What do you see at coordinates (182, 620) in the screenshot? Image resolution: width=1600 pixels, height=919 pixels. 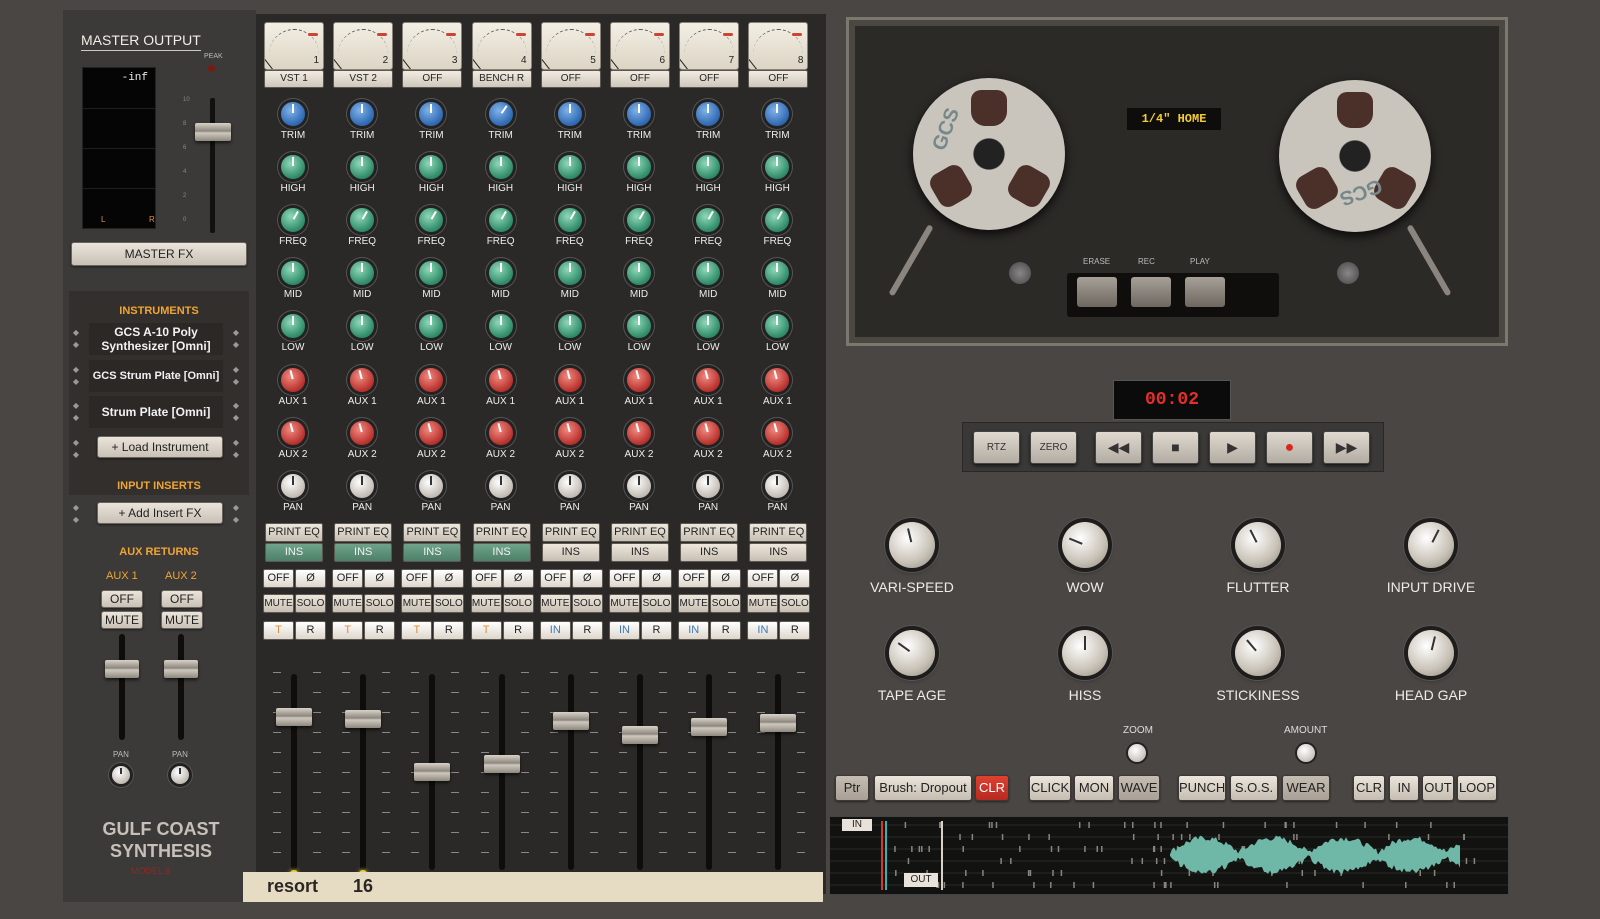 I see `aux2-mute-button: MUTE` at bounding box center [182, 620].